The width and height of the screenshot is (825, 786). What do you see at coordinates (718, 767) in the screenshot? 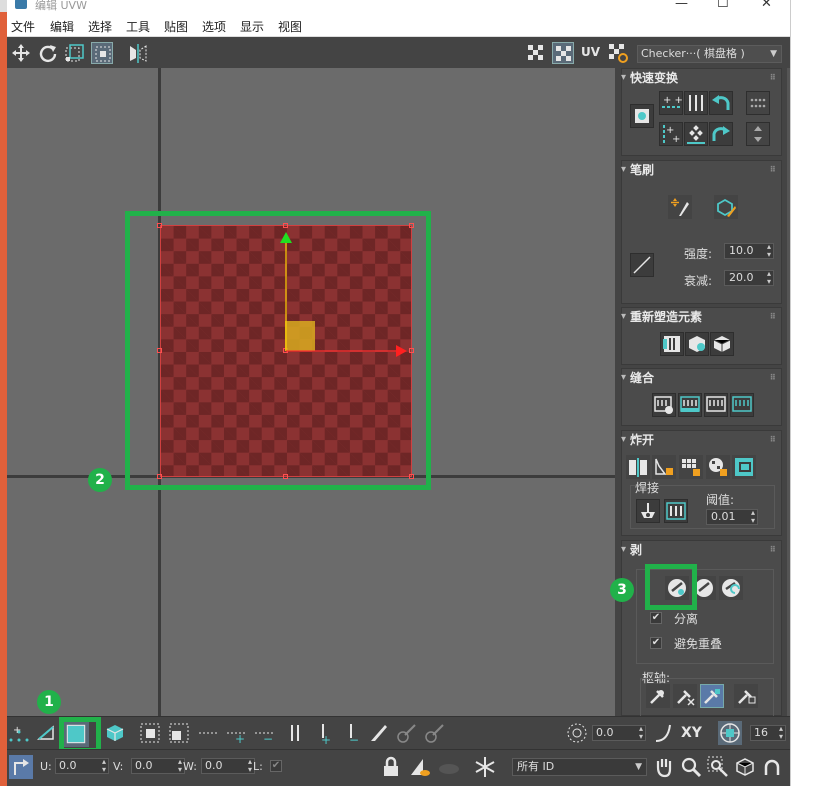
I see `zoom-region-icon` at bounding box center [718, 767].